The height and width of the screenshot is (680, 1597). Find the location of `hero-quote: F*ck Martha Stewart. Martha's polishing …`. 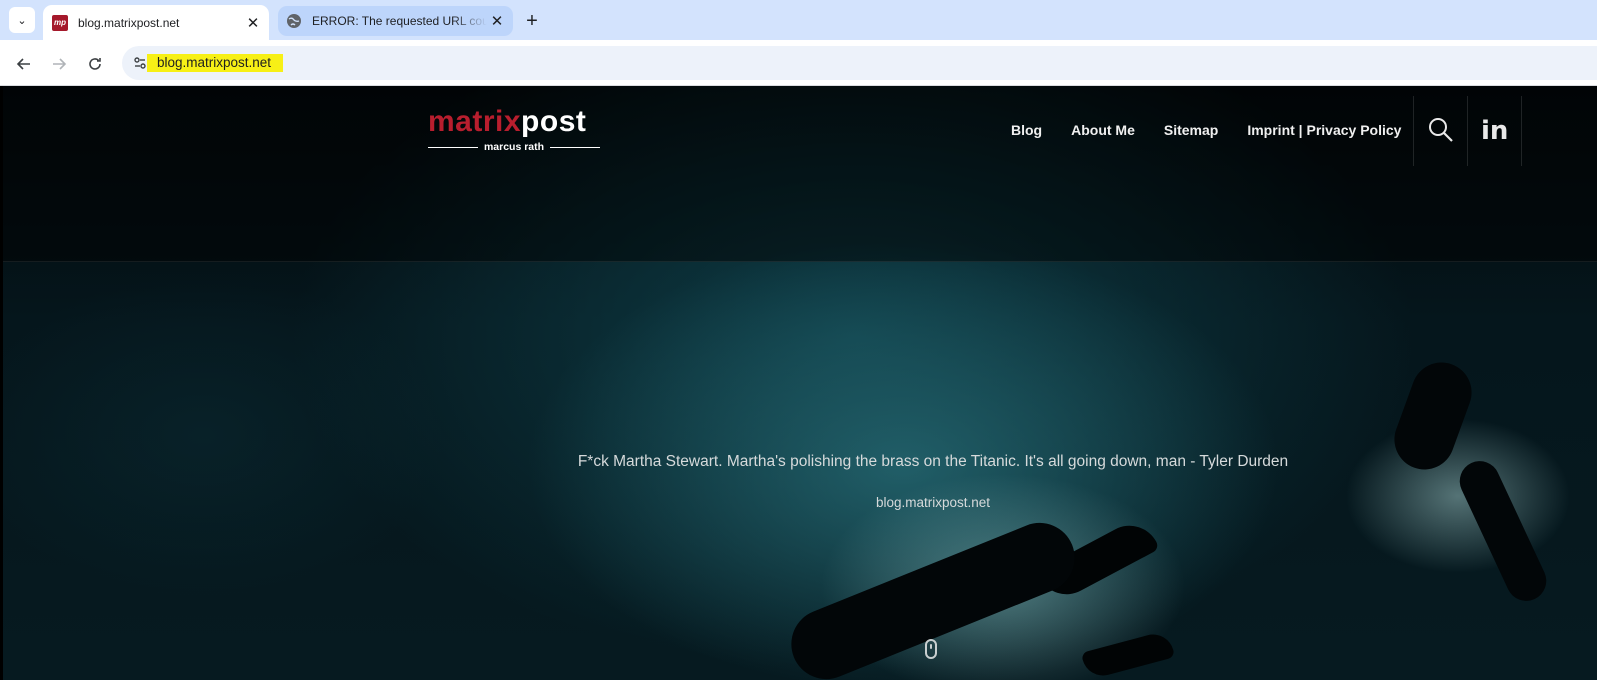

hero-quote: F*ck Martha Stewart. Martha's polishing … is located at coordinates (933, 461).